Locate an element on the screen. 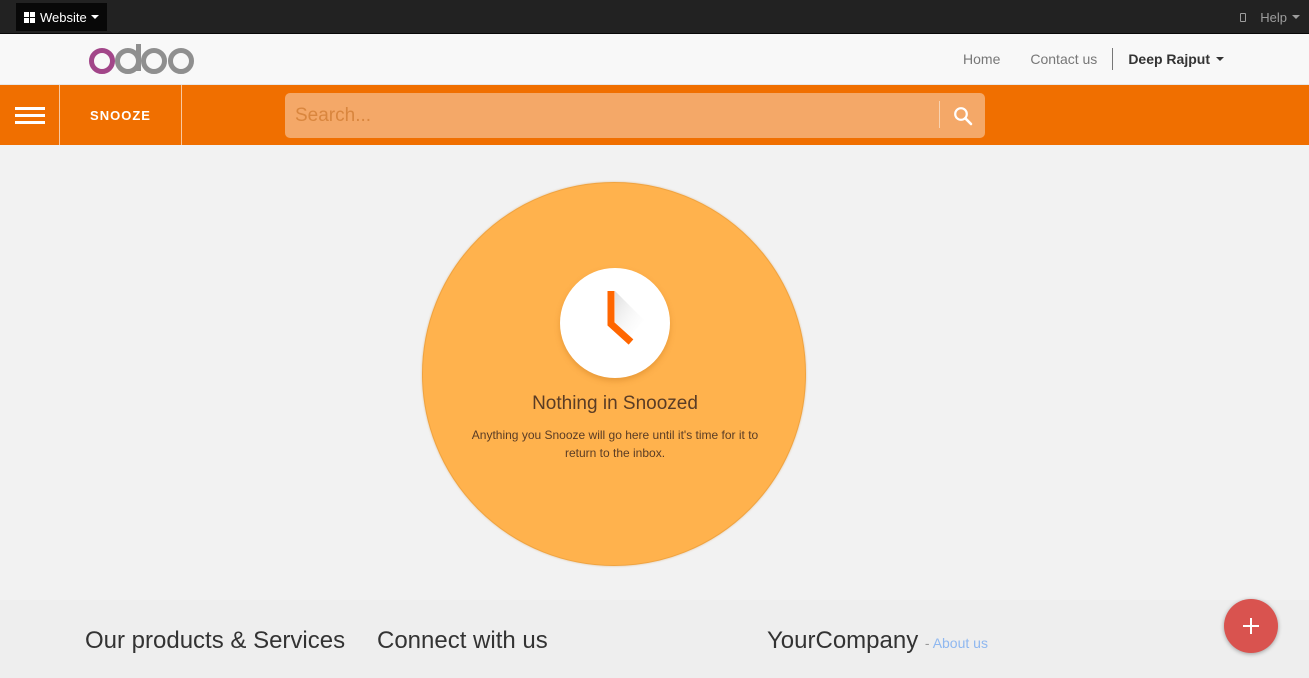  search-icon is located at coordinates (962, 115).